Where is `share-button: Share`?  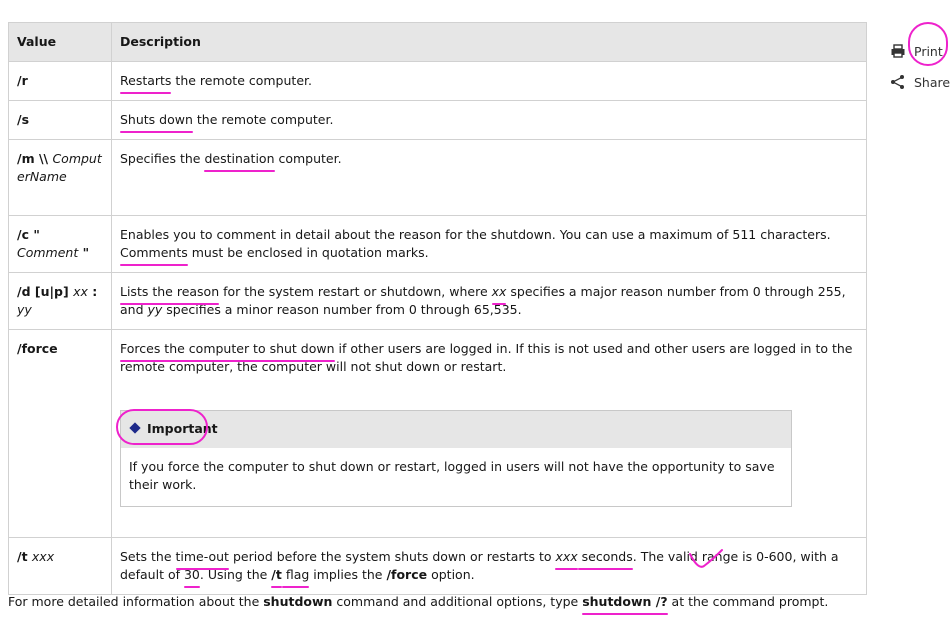
share-button: Share is located at coordinates (921, 82).